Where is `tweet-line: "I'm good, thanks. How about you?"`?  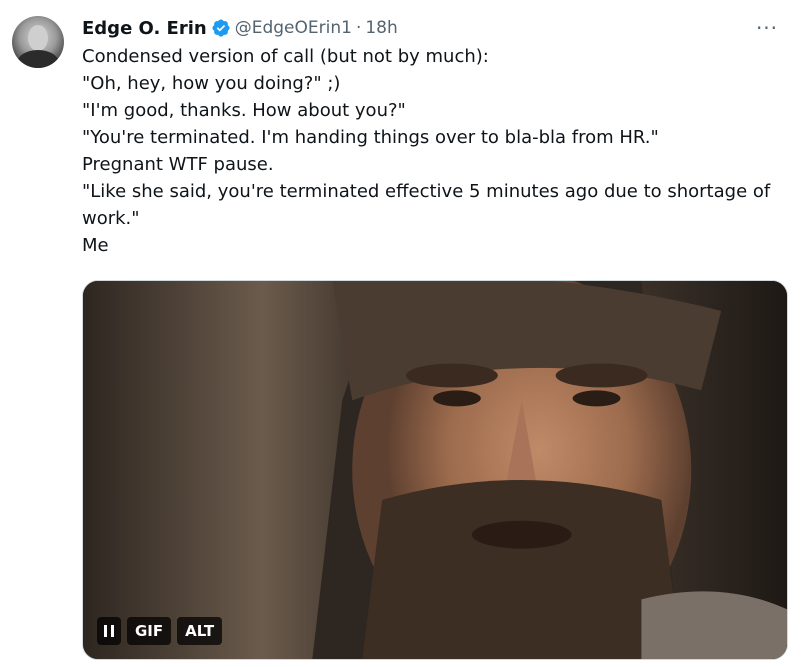 tweet-line: "I'm good, thanks. How about you?" is located at coordinates (244, 110).